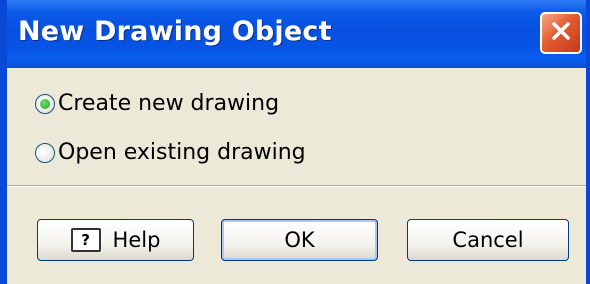 This screenshot has width=590, height=284. I want to click on help-icon: ?, so click(85, 240).